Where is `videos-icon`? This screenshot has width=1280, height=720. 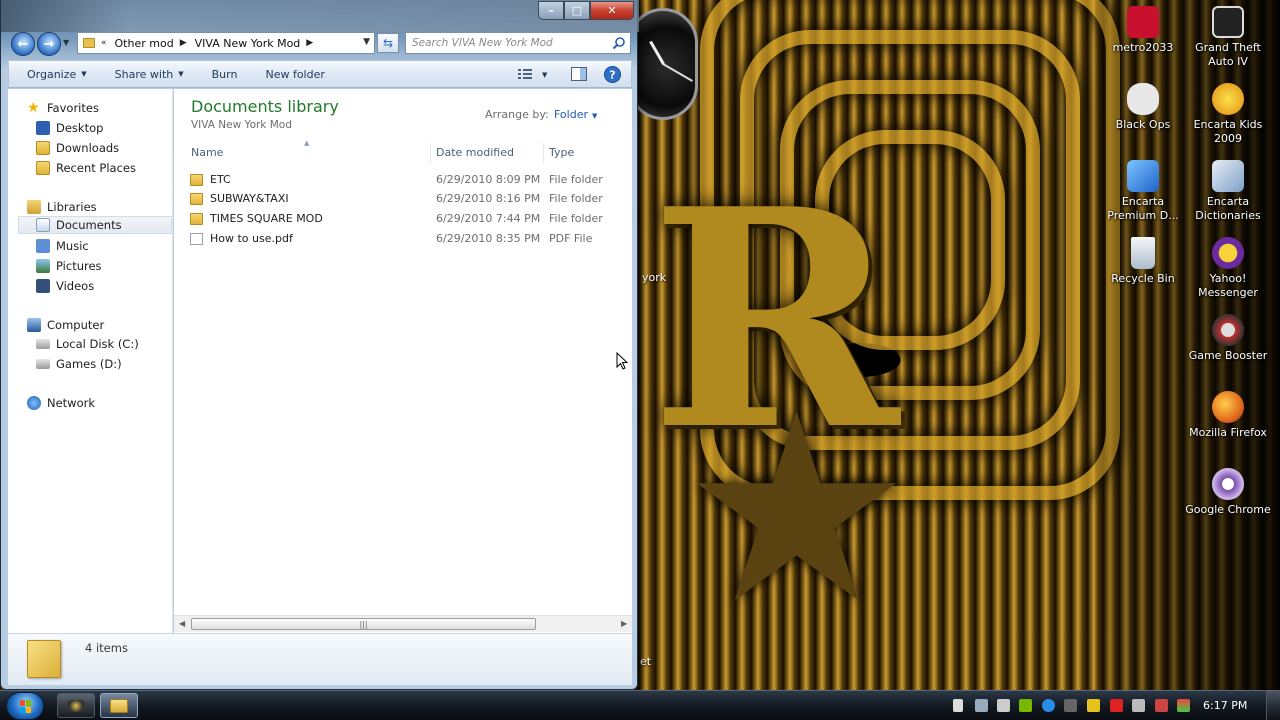 videos-icon is located at coordinates (43, 286).